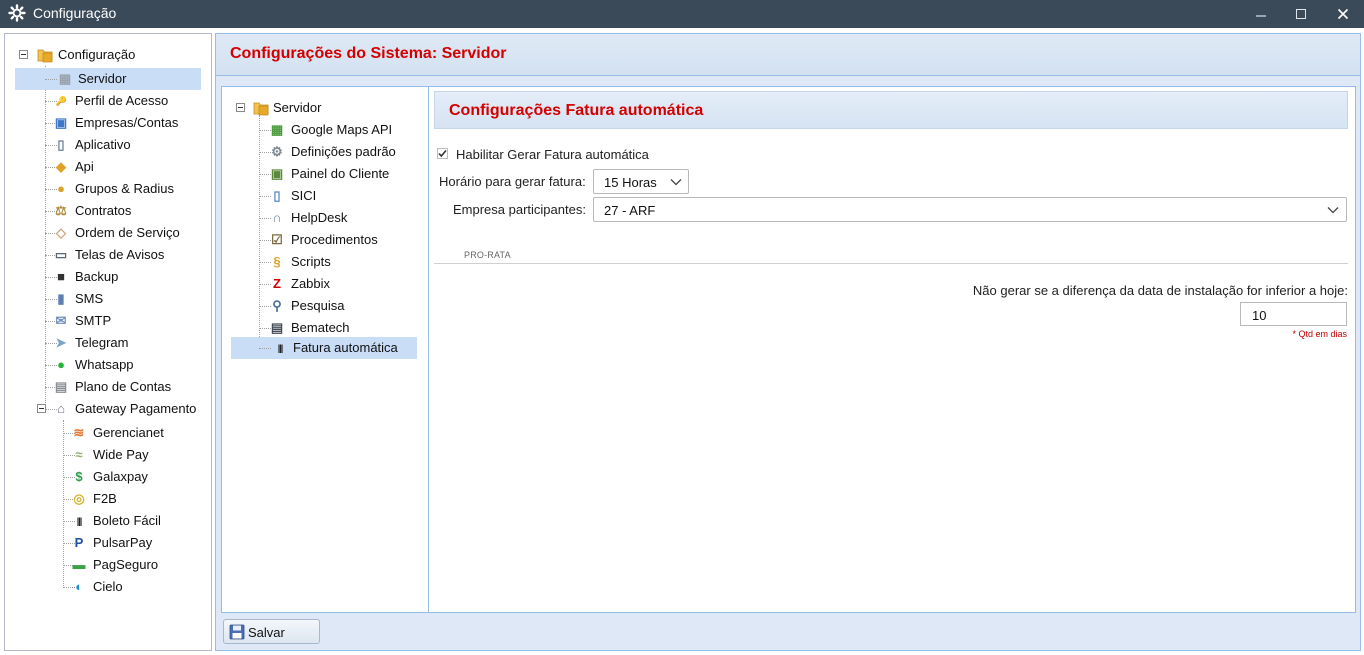 The height and width of the screenshot is (655, 1364). I want to click on tree-item-label: Boleto Fácil, so click(127, 520).